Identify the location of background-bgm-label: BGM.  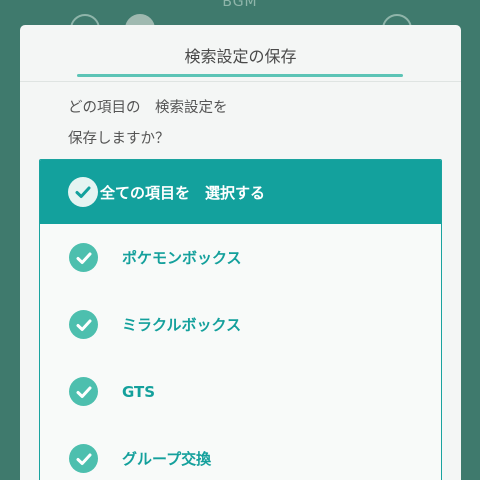
(240, 5).